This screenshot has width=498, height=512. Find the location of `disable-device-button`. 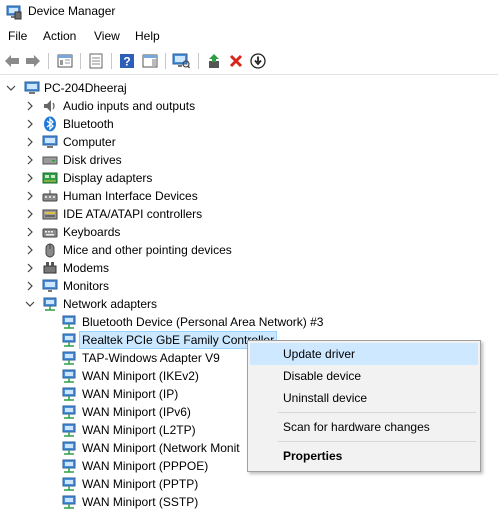

disable-device-button is located at coordinates (258, 61).